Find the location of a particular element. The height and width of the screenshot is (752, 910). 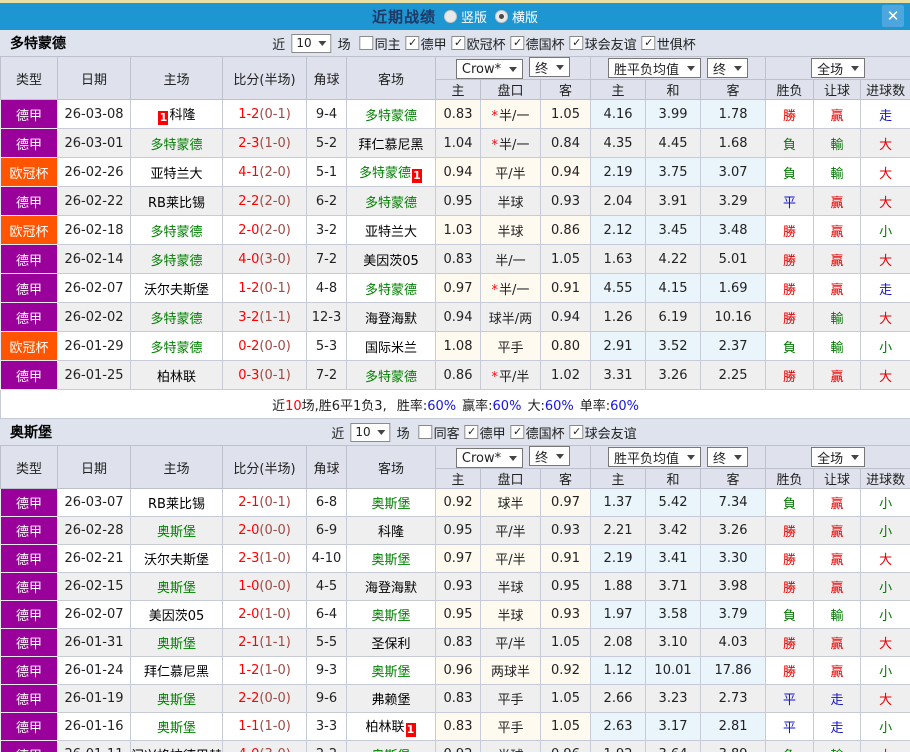

avg-odds-cell: 1.26 is located at coordinates (618, 317).